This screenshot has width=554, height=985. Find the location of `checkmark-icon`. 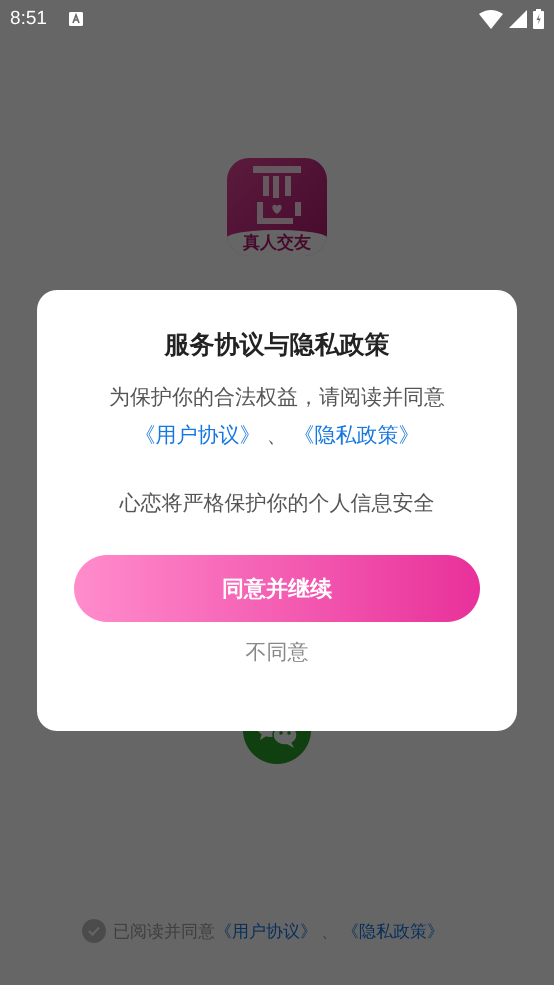

checkmark-icon is located at coordinates (94, 931).